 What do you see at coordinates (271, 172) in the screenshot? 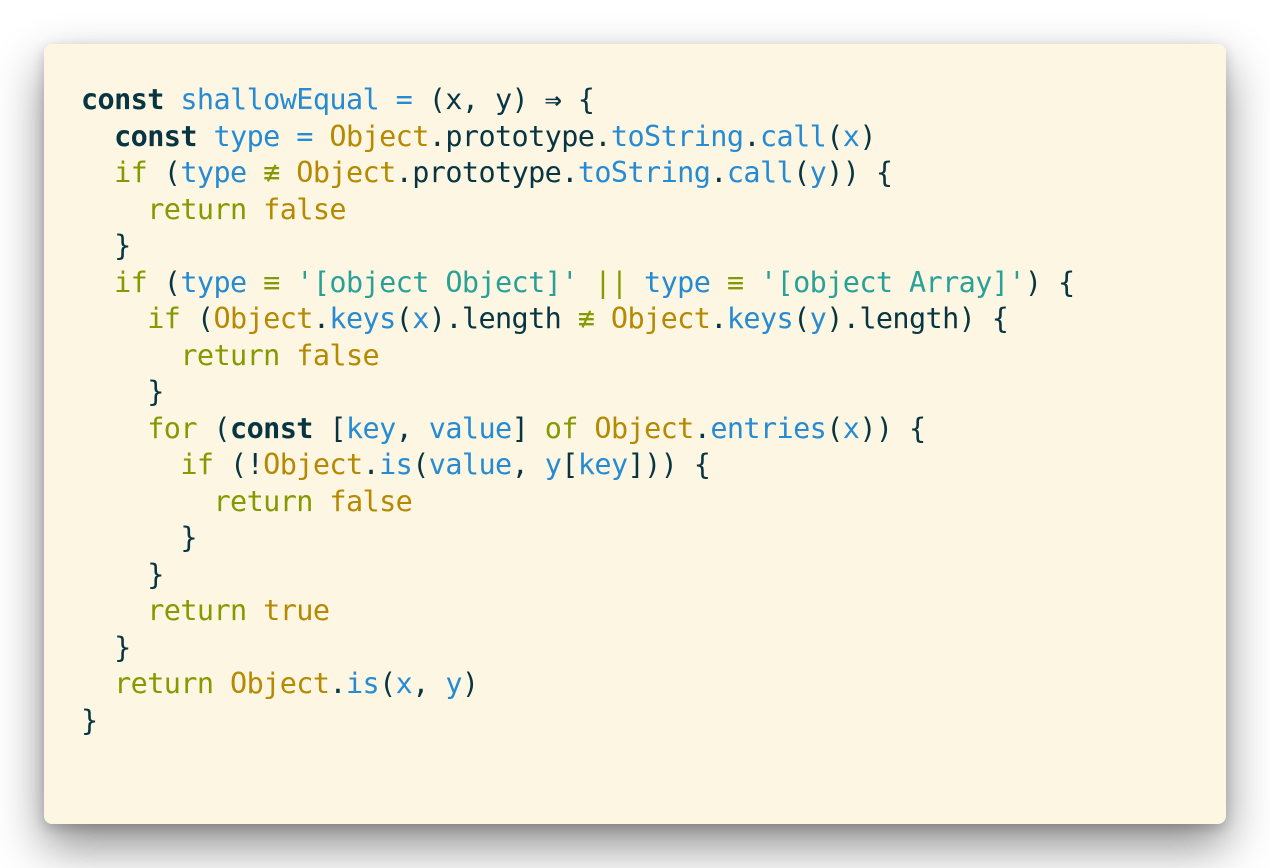
I see `operator-token: ≢` at bounding box center [271, 172].